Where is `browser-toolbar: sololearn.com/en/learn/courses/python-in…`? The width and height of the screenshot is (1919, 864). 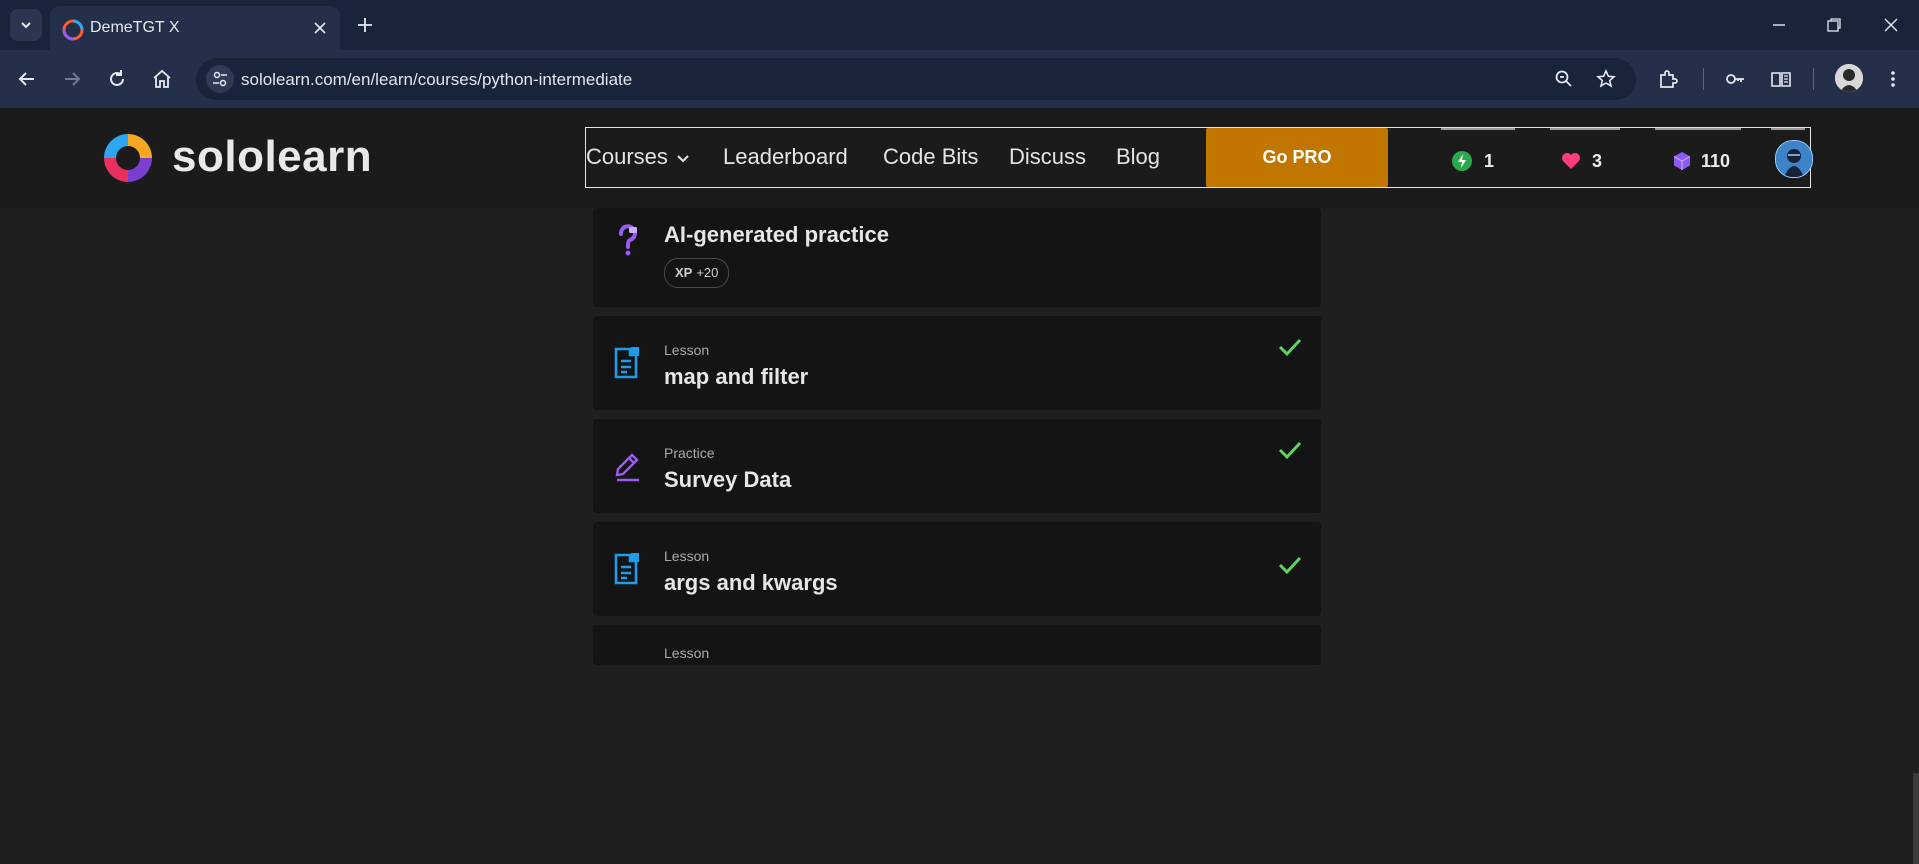
browser-toolbar: sololearn.com/en/learn/courses/python-in… is located at coordinates (959, 79).